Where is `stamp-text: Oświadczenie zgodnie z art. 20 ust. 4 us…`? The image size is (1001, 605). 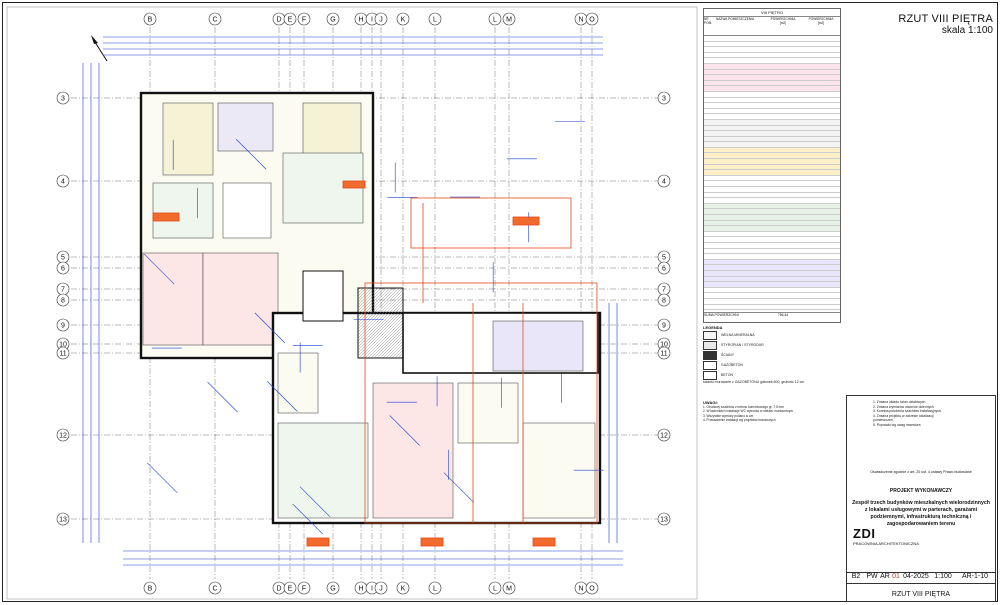 stamp-text: Oświadczenie zgodnie z art. 20 ust. 4 us… is located at coordinates (921, 472).